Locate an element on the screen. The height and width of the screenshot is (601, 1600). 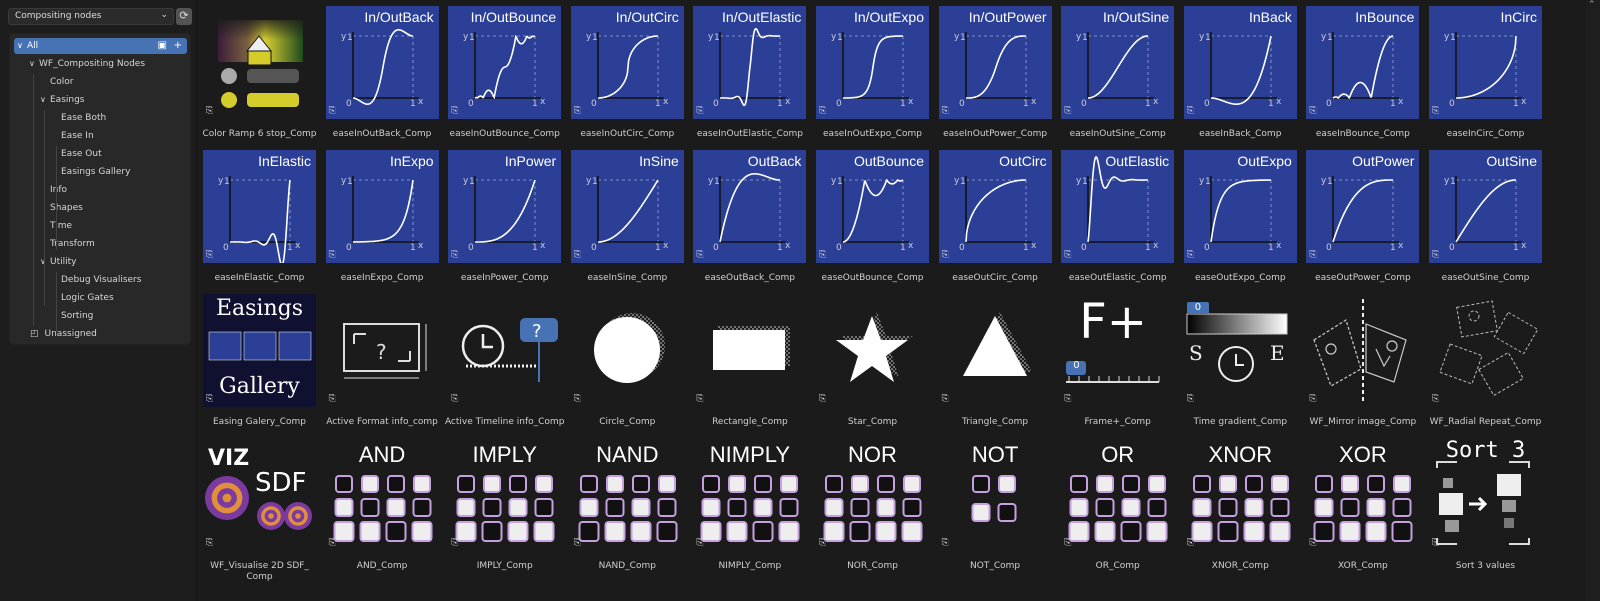
tree-item: Sorting is located at coordinates (72, 316).